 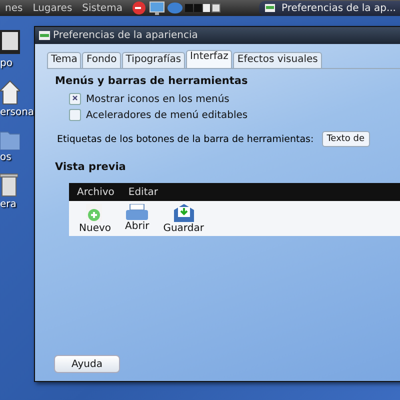 What do you see at coordinates (139, 8) in the screenshot?
I see `ball-icon` at bounding box center [139, 8].